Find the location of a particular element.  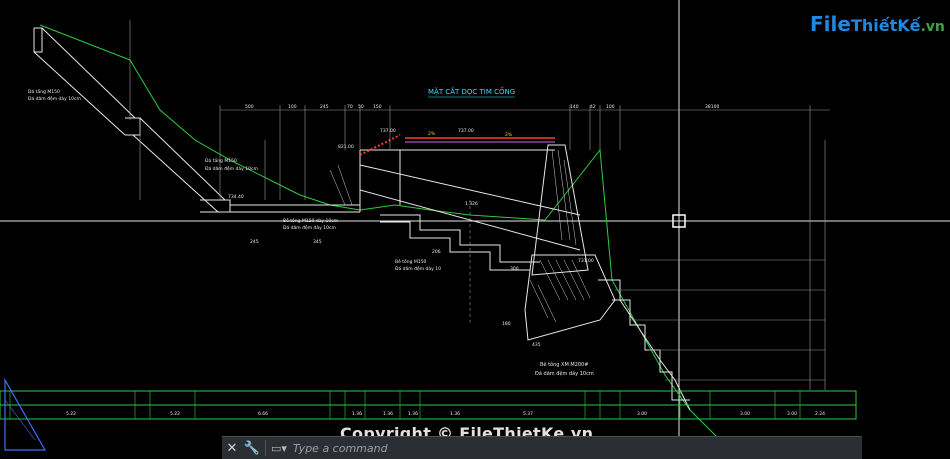

dimension-label: 821.00 is located at coordinates (346, 147).